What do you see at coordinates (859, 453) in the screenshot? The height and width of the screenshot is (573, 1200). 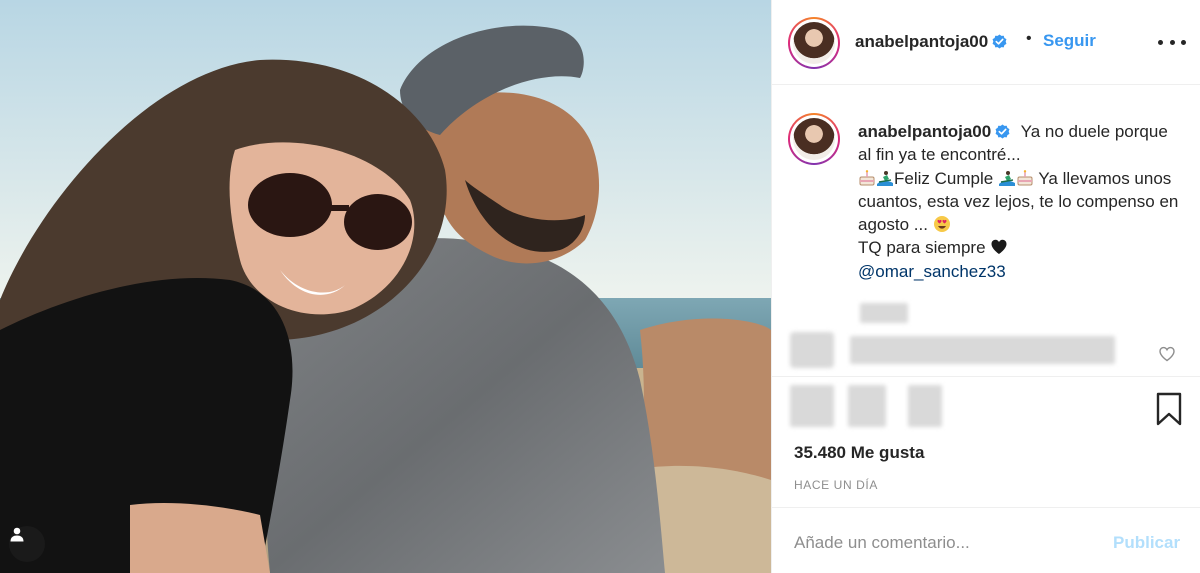 I see `likes-count: 35.480 Me gusta` at bounding box center [859, 453].